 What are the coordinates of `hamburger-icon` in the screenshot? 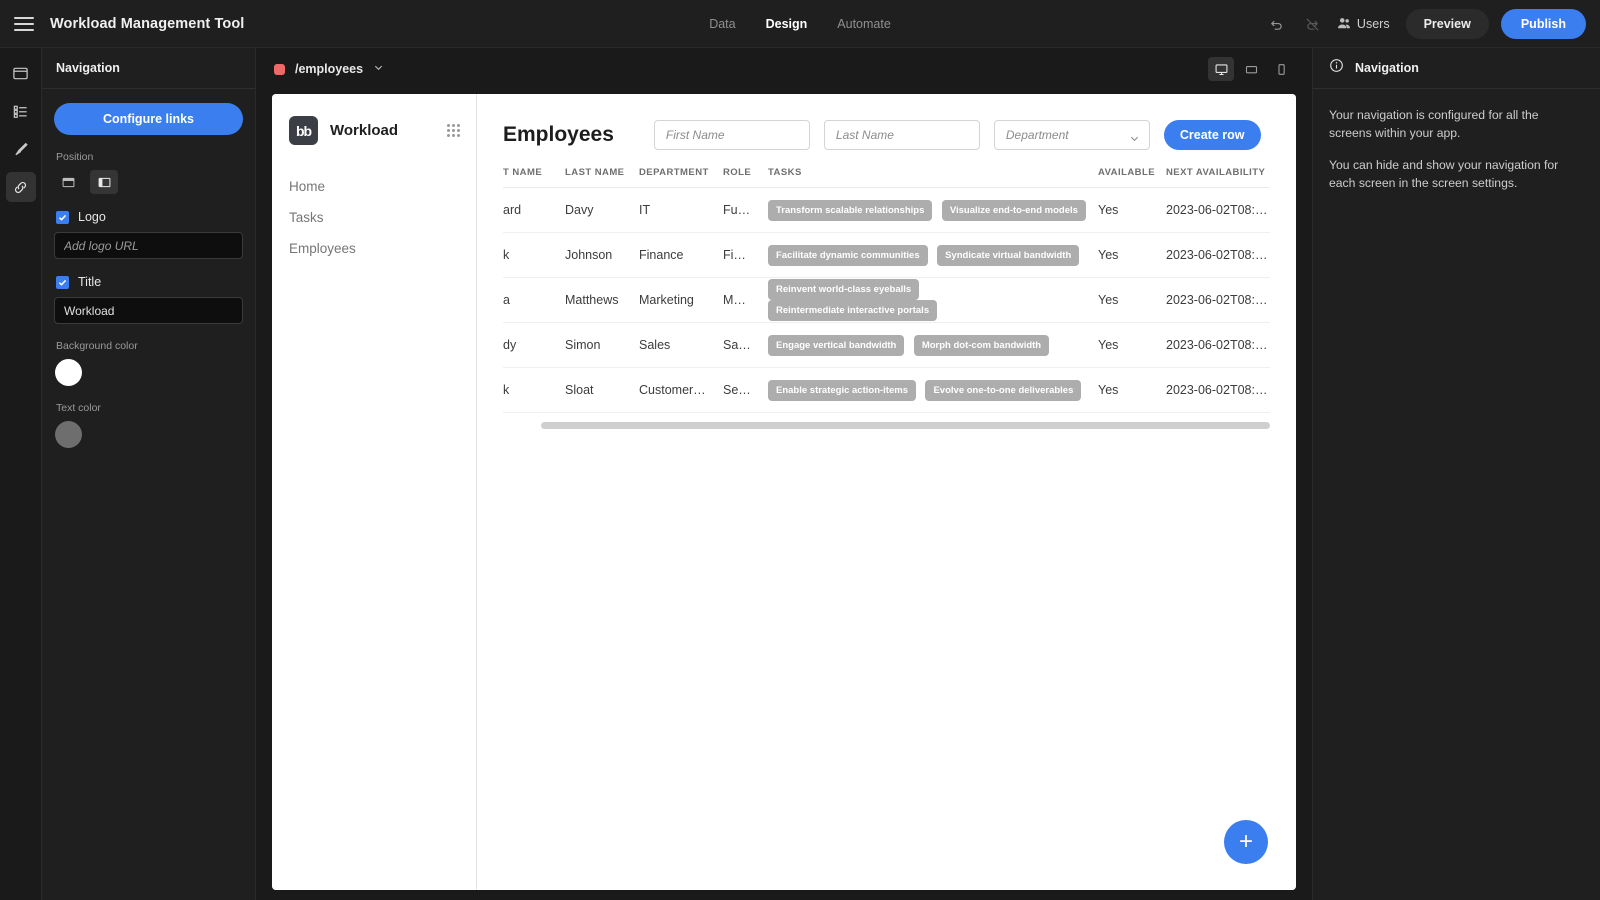 It's located at (24, 23).